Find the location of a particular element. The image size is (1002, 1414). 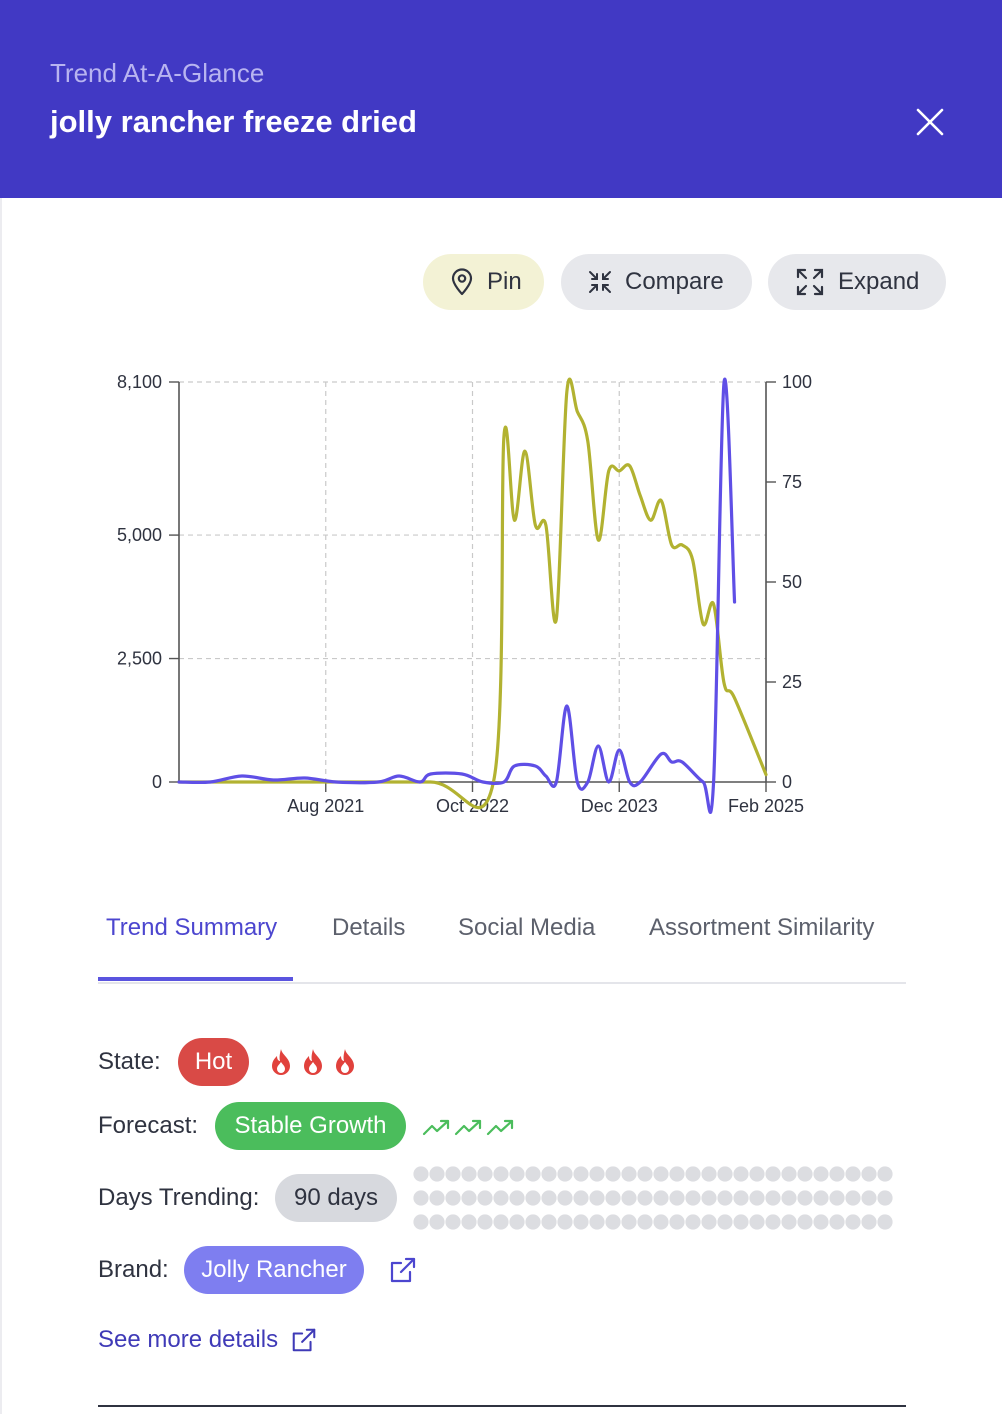

y-left-tick-label: 0 is located at coordinates (157, 782).